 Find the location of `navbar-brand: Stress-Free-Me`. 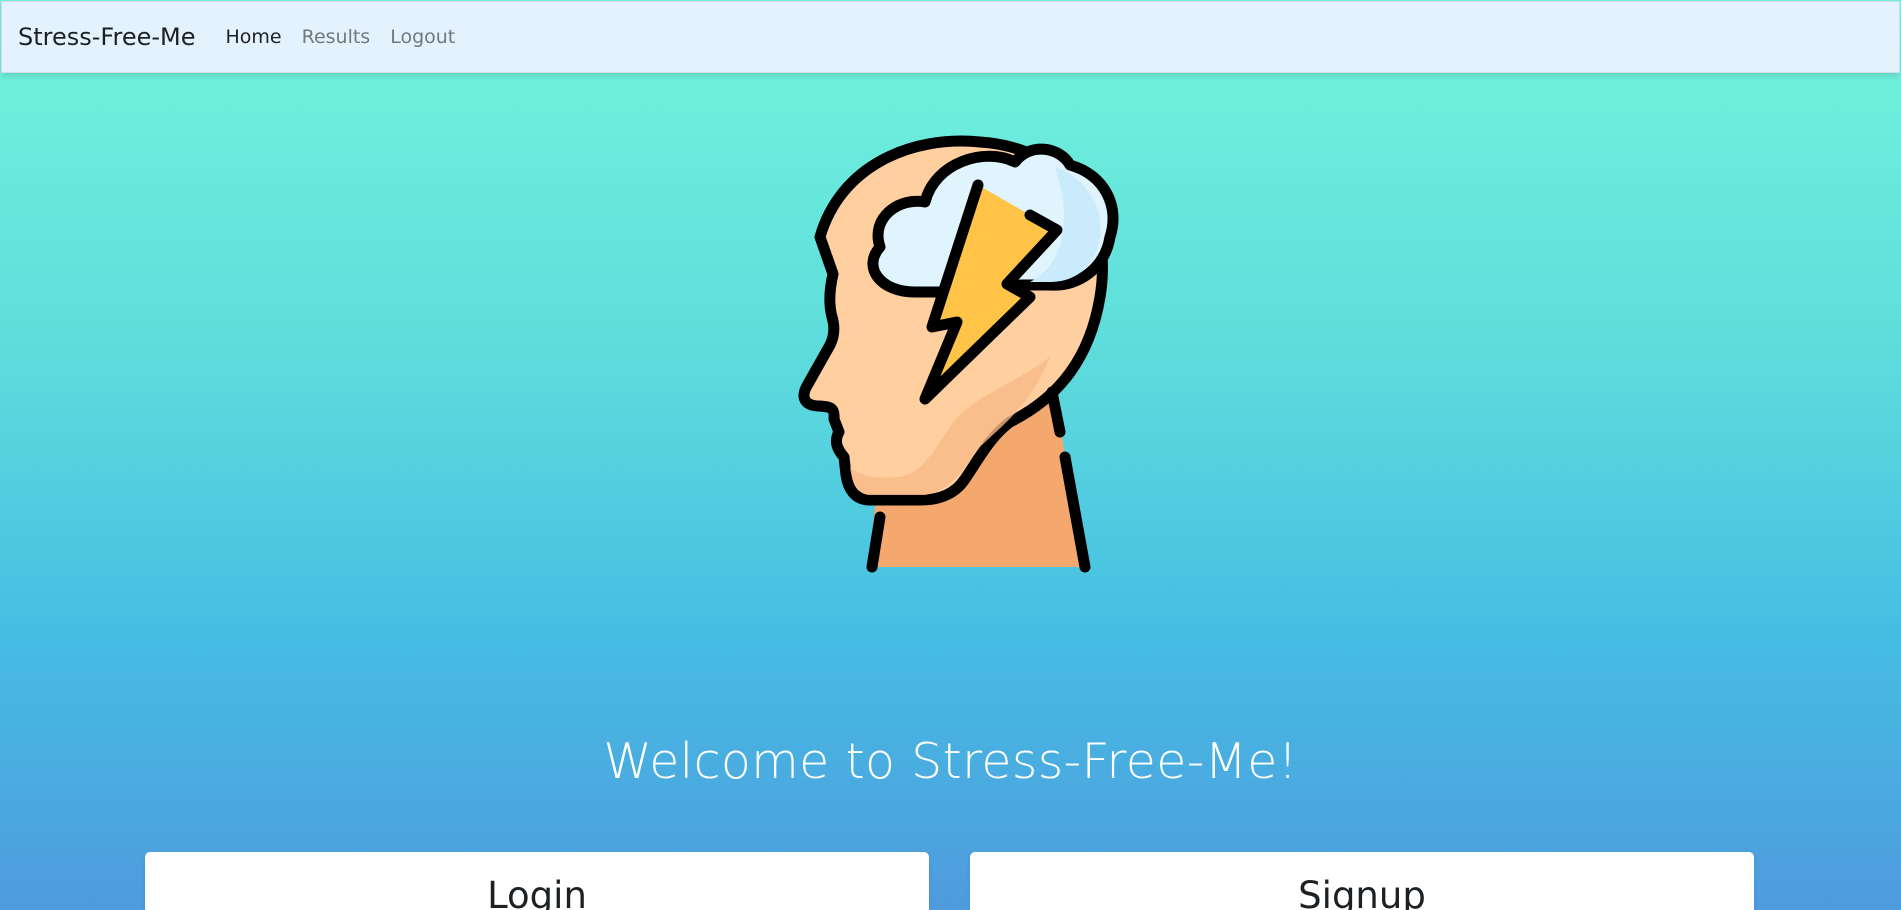

navbar-brand: Stress-Free-Me is located at coordinates (106, 37).